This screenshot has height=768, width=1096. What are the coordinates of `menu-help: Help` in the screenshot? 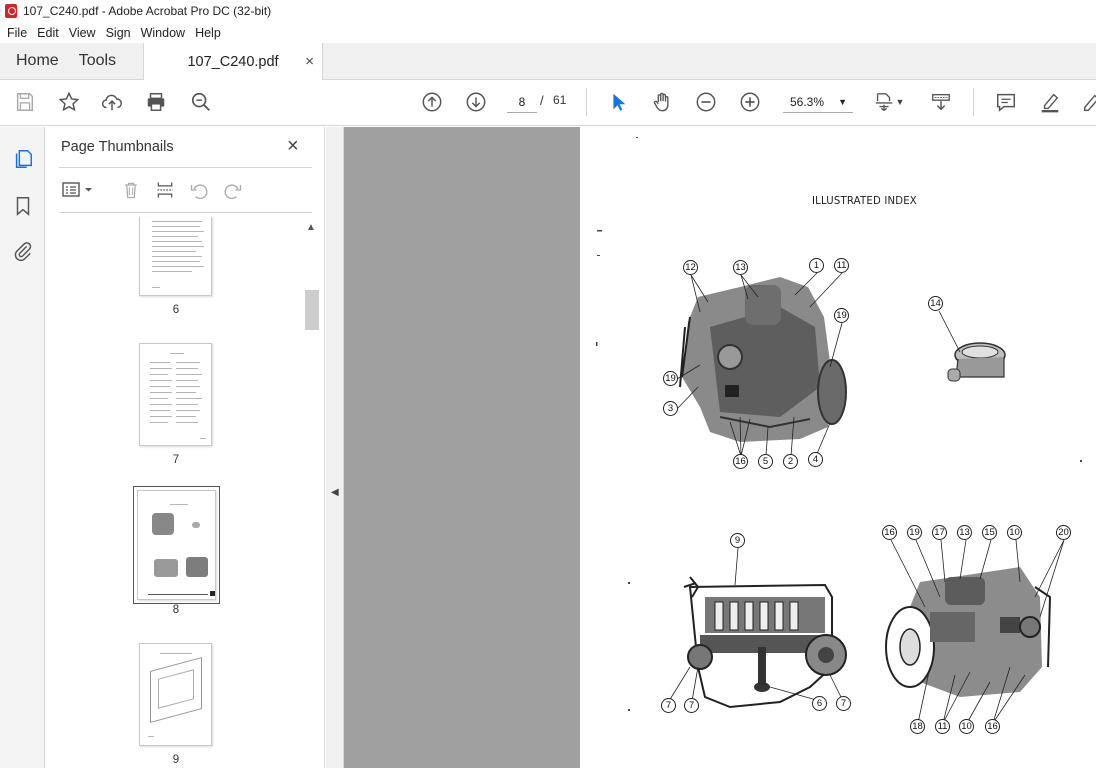 It's located at (208, 33).